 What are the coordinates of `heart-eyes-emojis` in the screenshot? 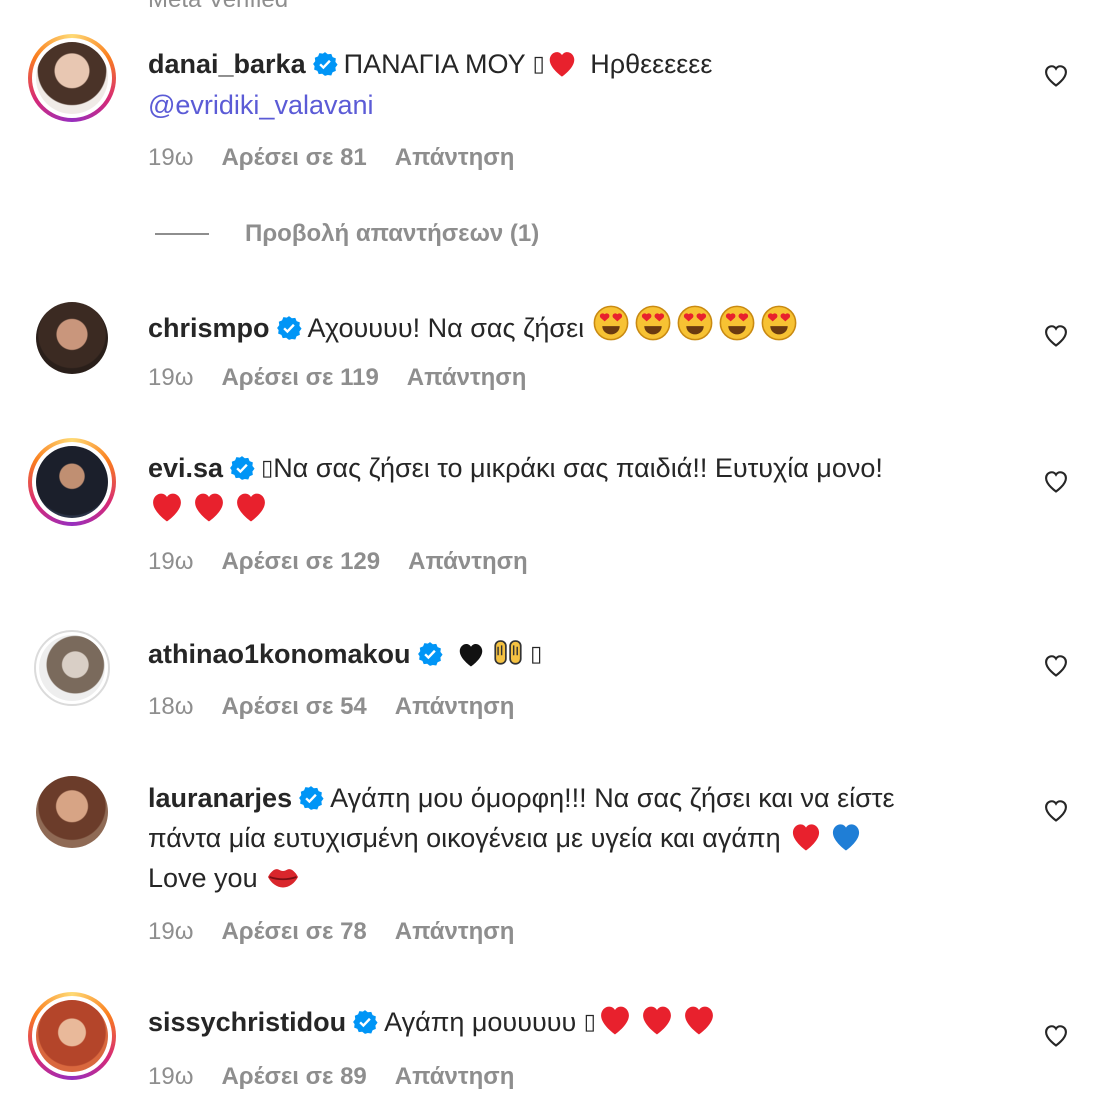 It's located at (697, 324).